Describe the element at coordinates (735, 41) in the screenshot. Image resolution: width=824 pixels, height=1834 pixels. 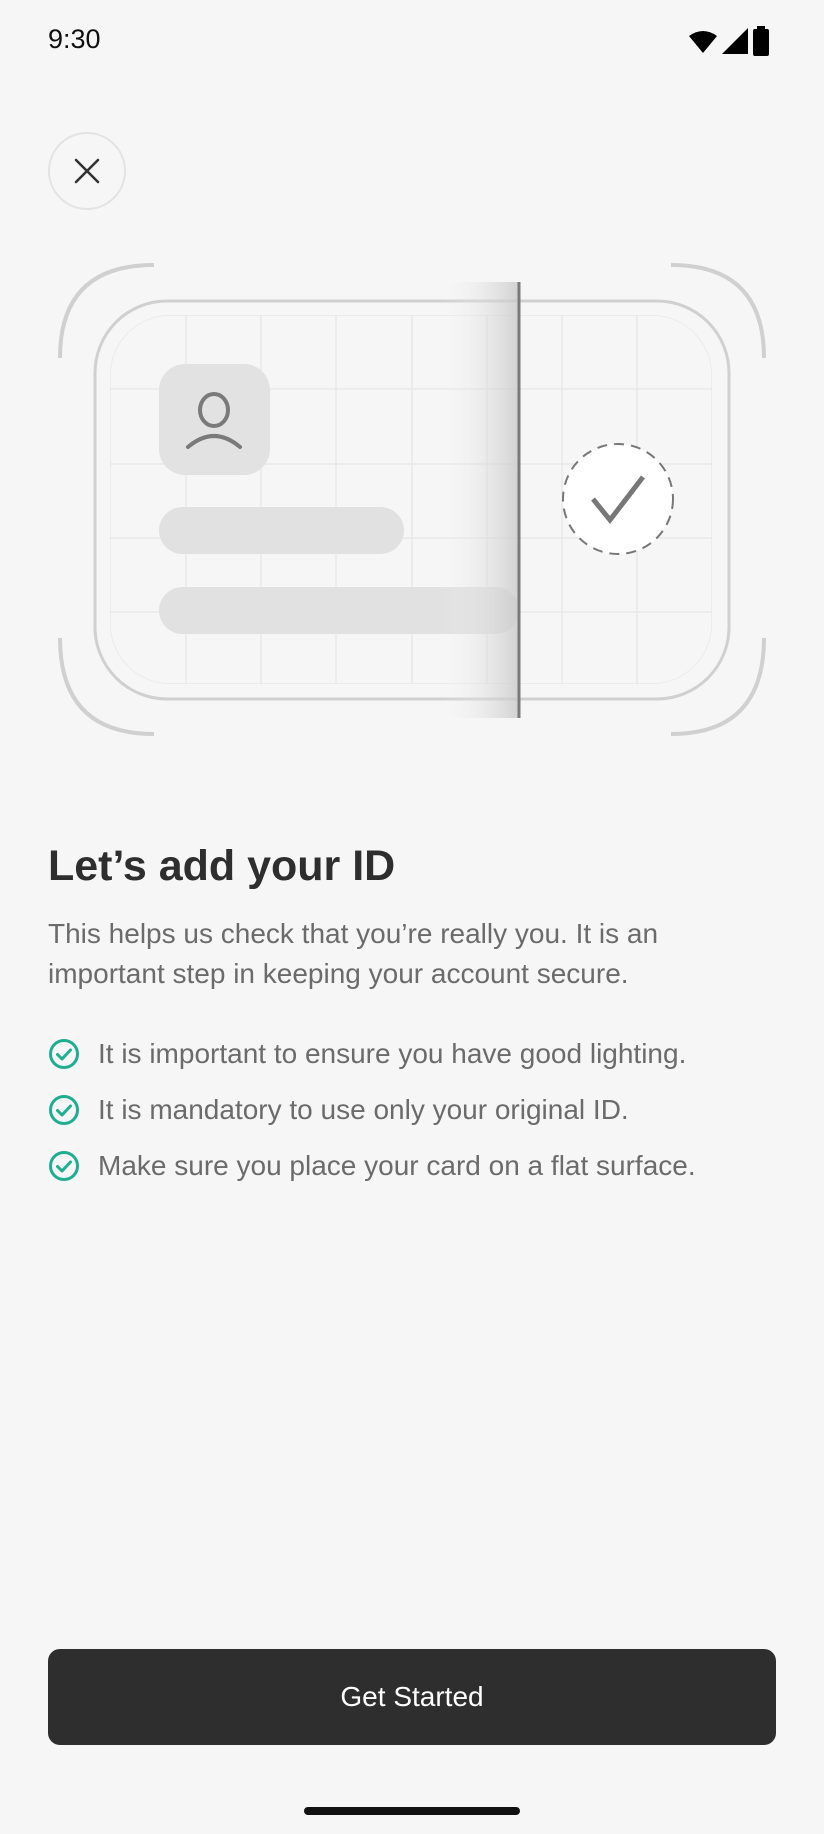
I see `signal-icon` at that location.